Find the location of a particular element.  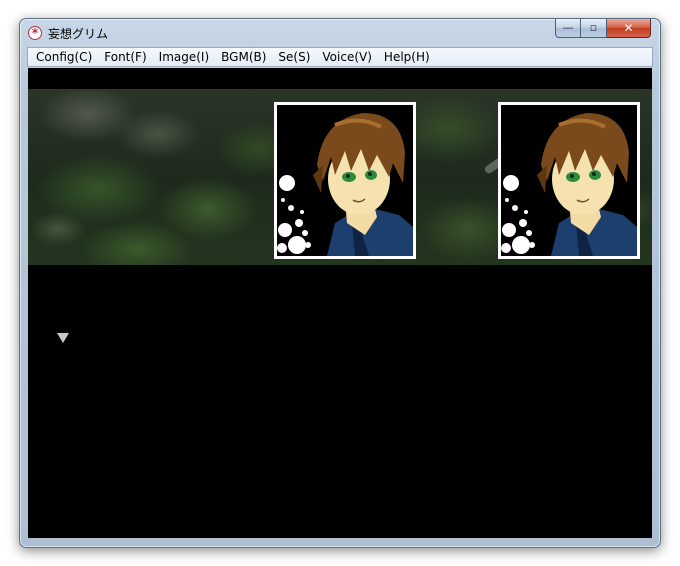

close-icon: ✕ is located at coordinates (628, 28).